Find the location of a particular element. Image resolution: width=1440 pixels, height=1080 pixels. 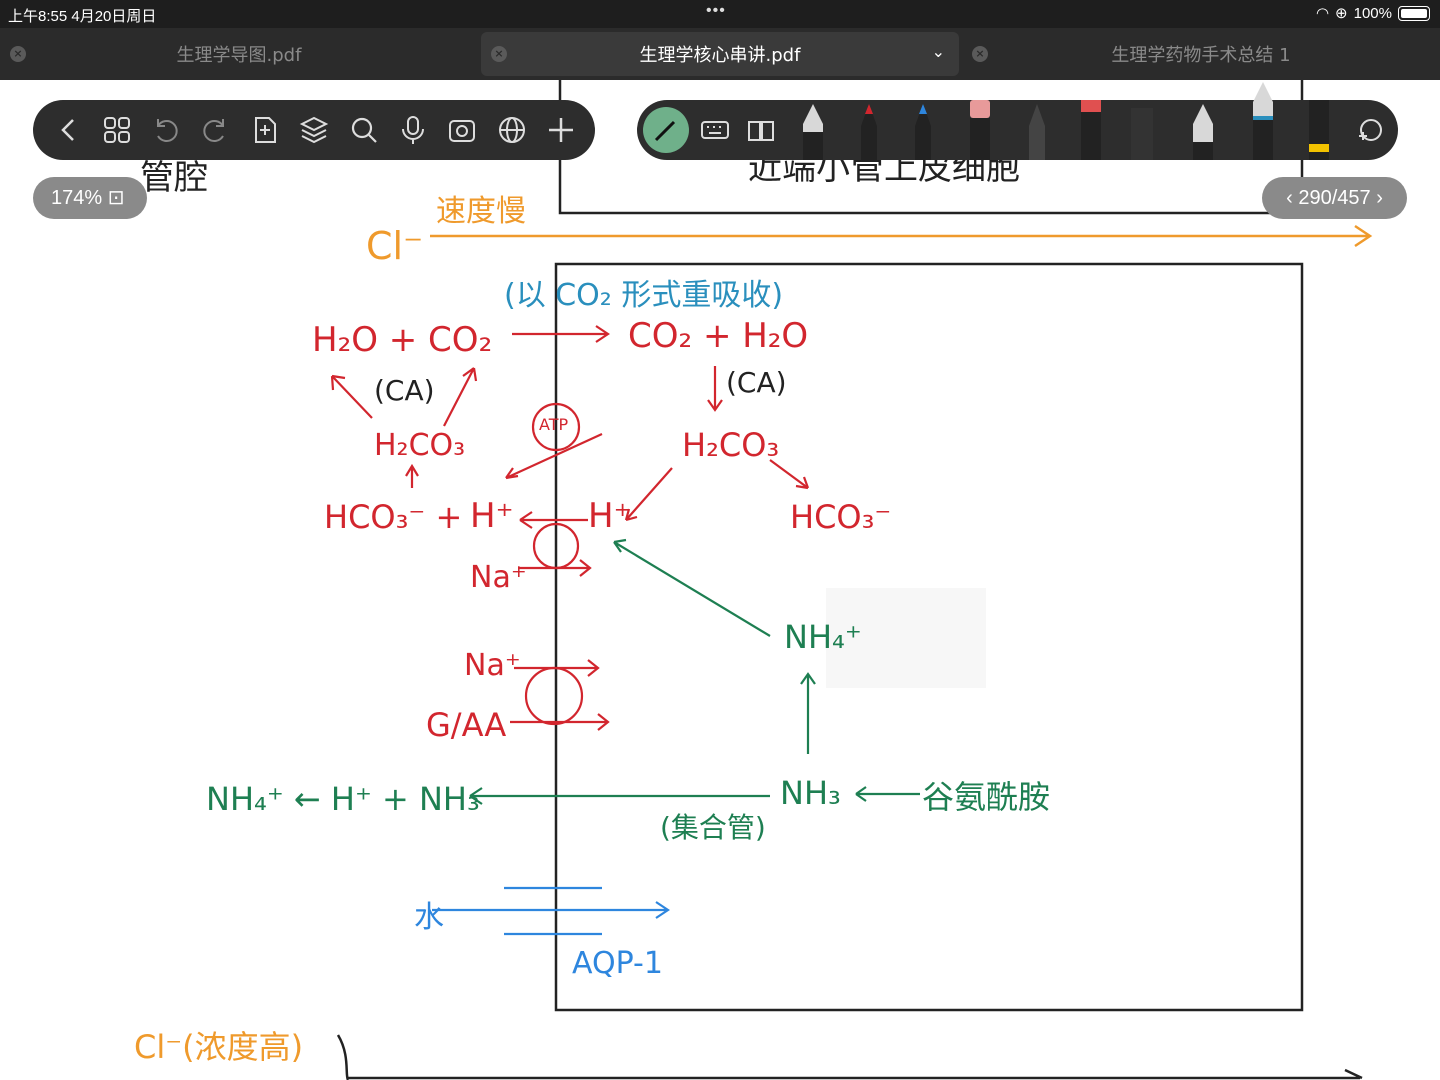

lock-rotation-icon: ⊕ is located at coordinates (1341, 13).